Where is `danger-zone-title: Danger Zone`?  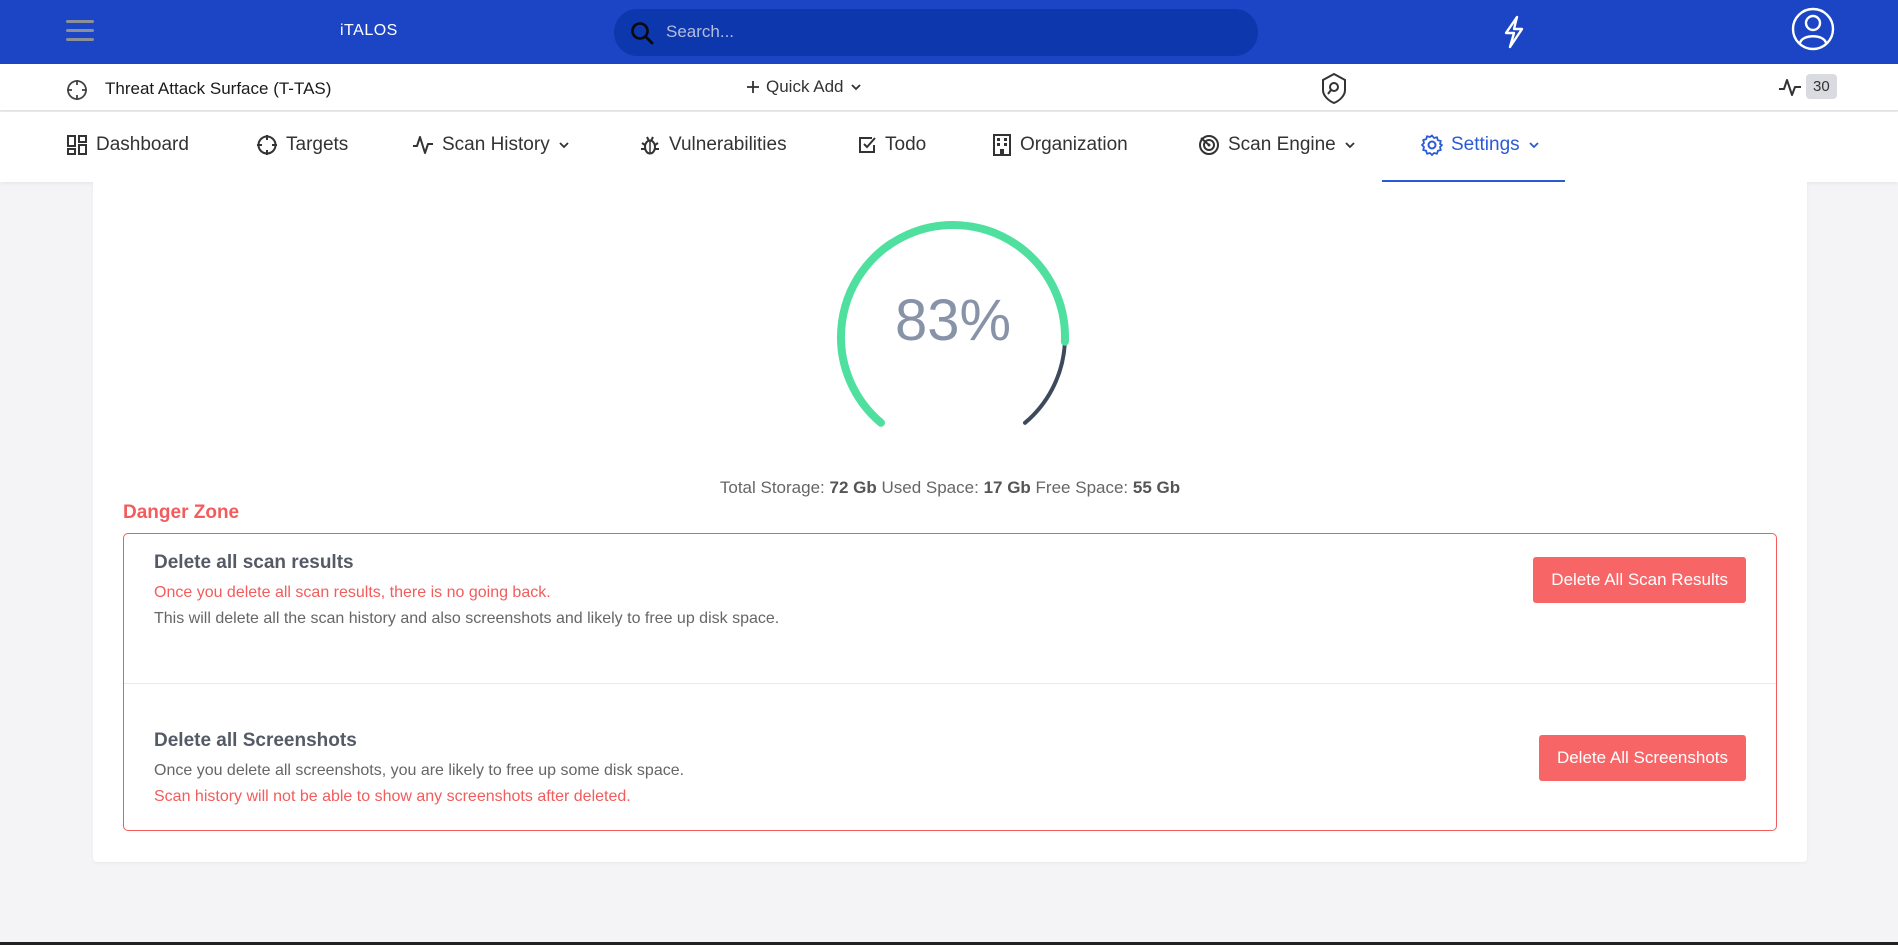
danger-zone-title: Danger Zone is located at coordinates (181, 512).